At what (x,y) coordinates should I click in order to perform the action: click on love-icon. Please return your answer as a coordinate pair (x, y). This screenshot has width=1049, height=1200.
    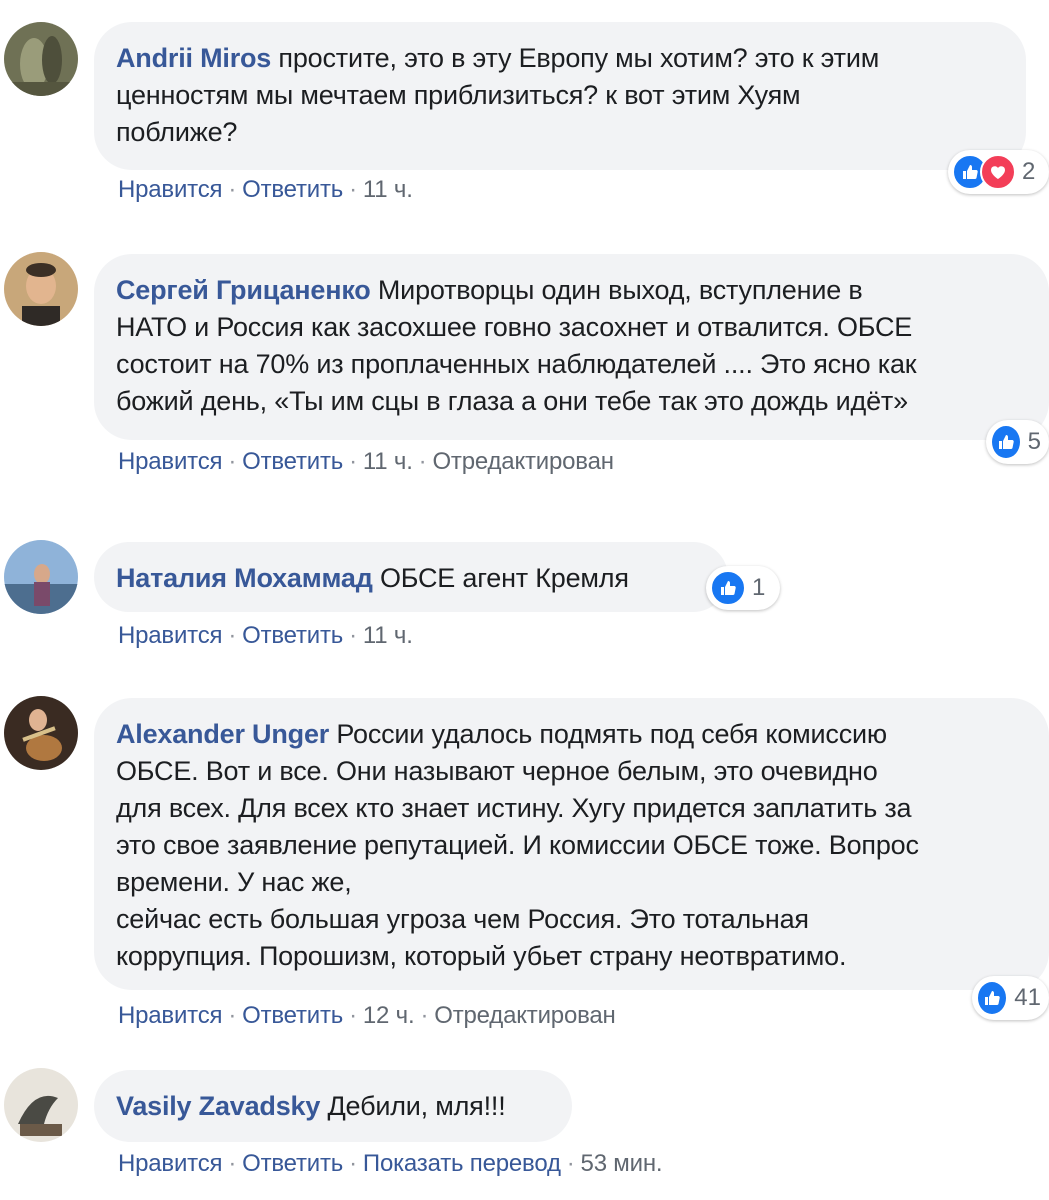
    Looking at the image, I should click on (998, 172).